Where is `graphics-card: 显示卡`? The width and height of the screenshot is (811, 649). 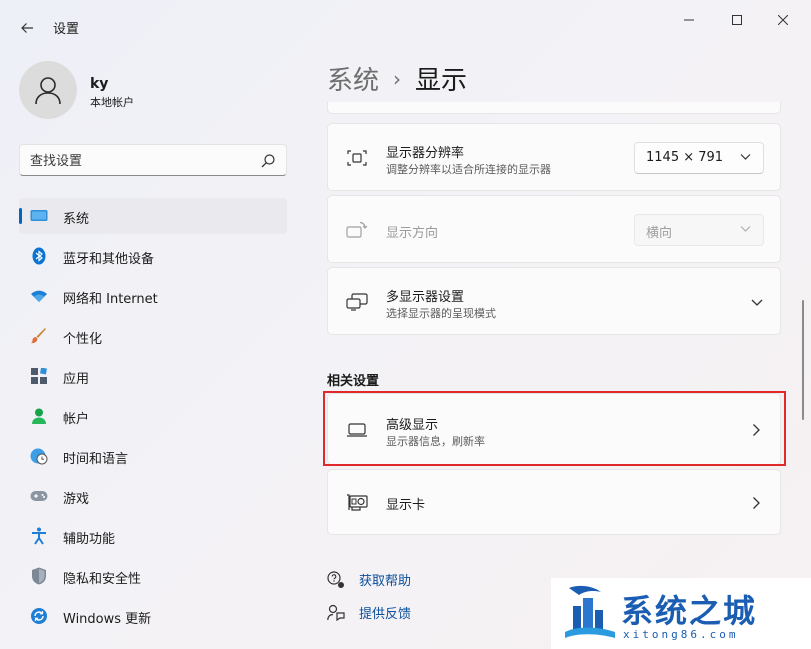 graphics-card: 显示卡 is located at coordinates (554, 502).